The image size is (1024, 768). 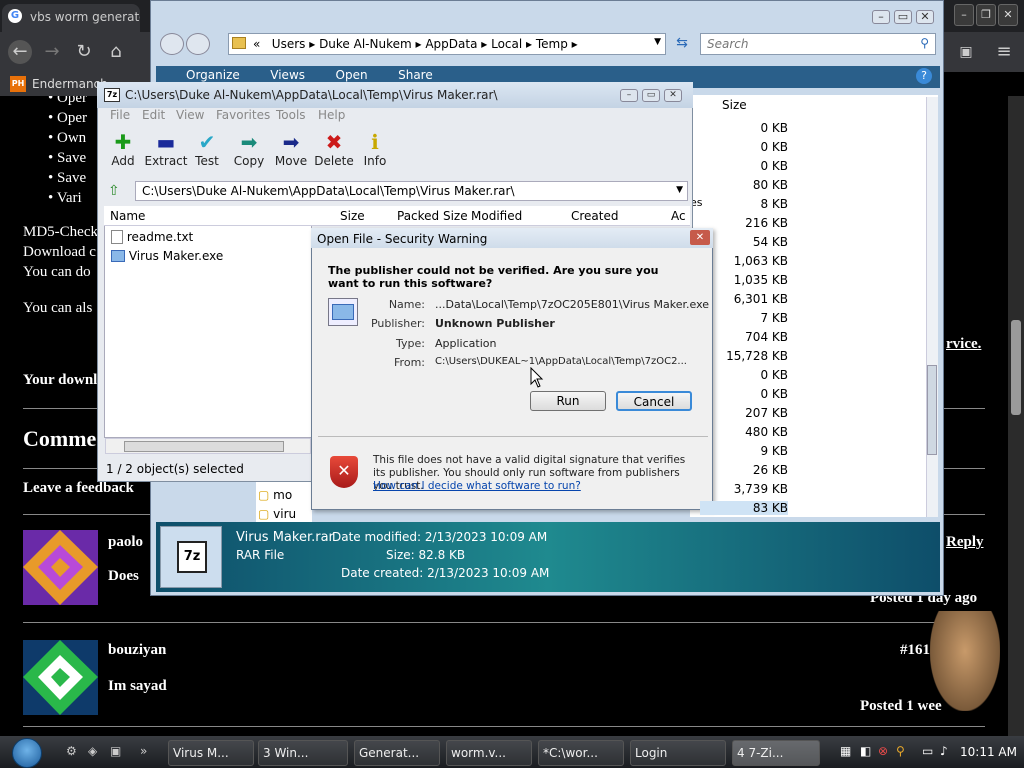 What do you see at coordinates (477, 486) in the screenshot?
I see `help-link: How can I decide what software to run?` at bounding box center [477, 486].